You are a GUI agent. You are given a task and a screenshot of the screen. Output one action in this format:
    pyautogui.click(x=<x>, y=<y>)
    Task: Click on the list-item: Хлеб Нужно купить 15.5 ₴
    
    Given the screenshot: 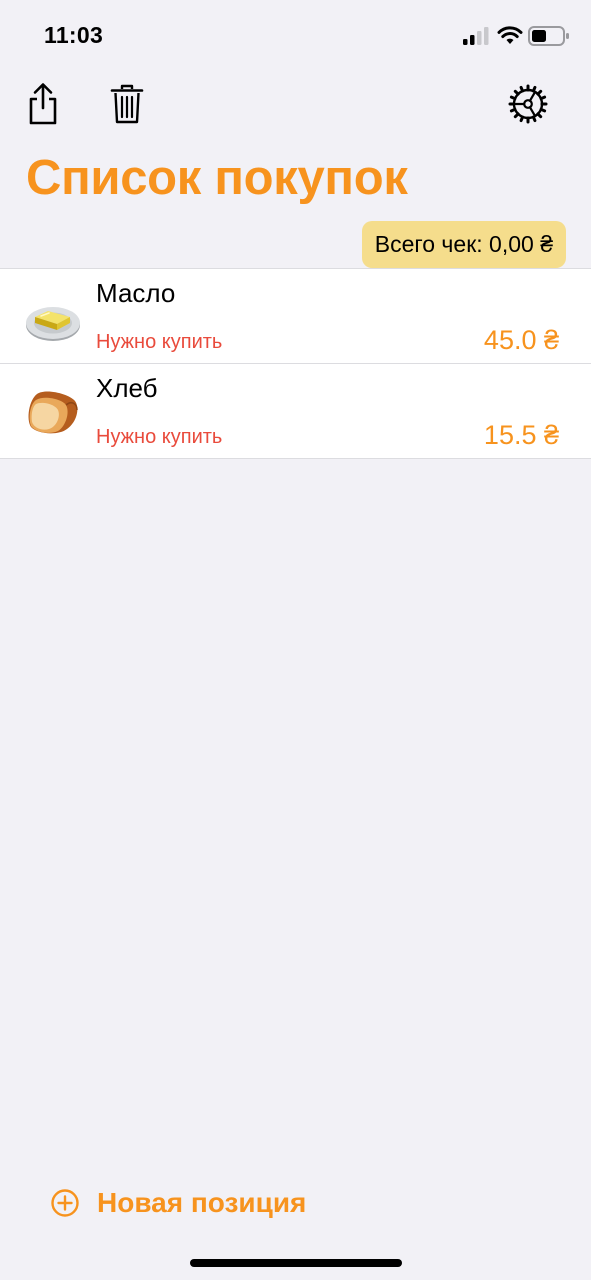 What is the action you would take?
    pyautogui.click(x=295, y=410)
    